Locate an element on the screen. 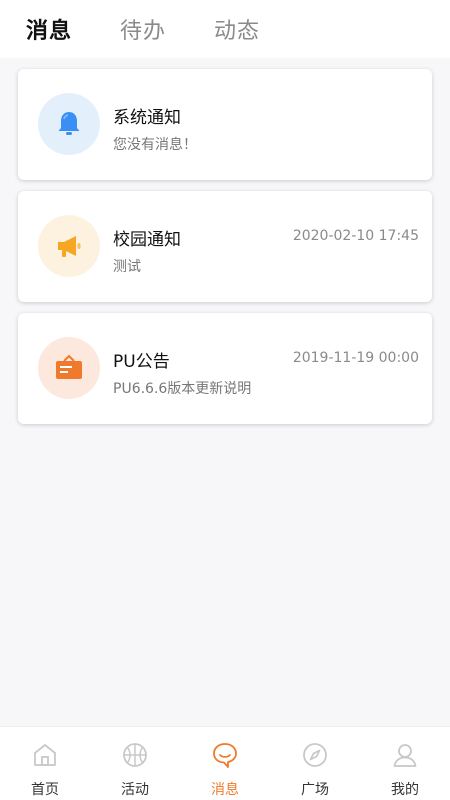 Image resolution: width=450 pixels, height=800 pixels. nav-profile: 我的 is located at coordinates (405, 763).